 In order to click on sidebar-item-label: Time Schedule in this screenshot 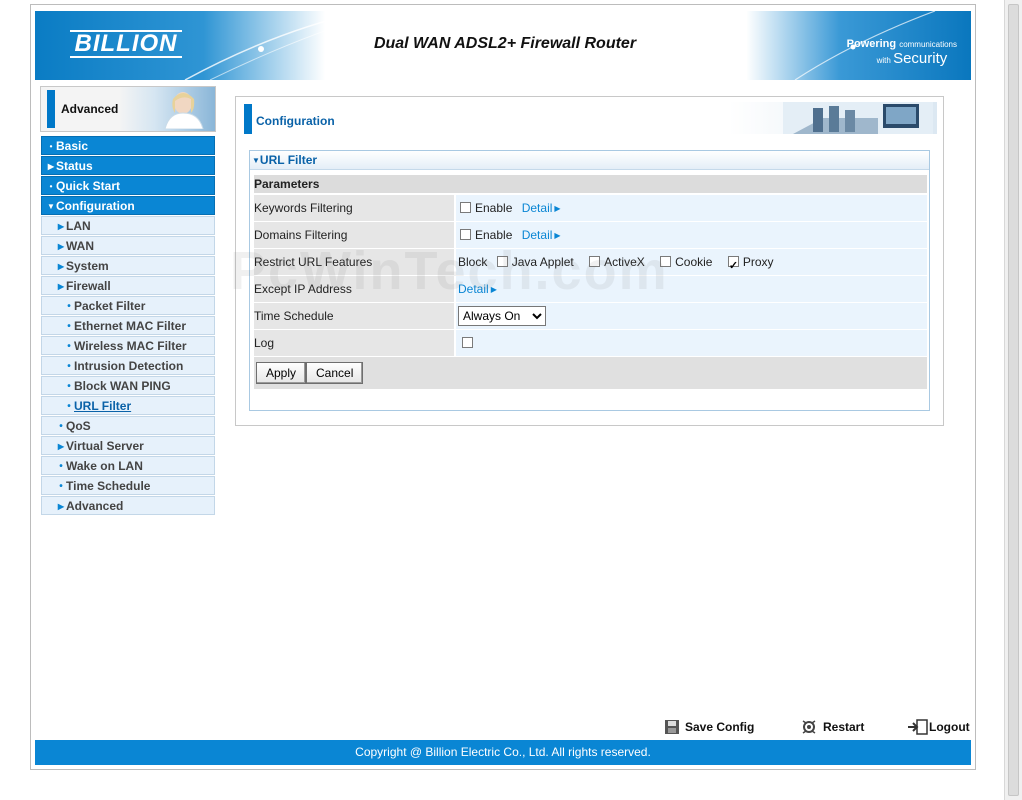, I will do `click(108, 486)`.